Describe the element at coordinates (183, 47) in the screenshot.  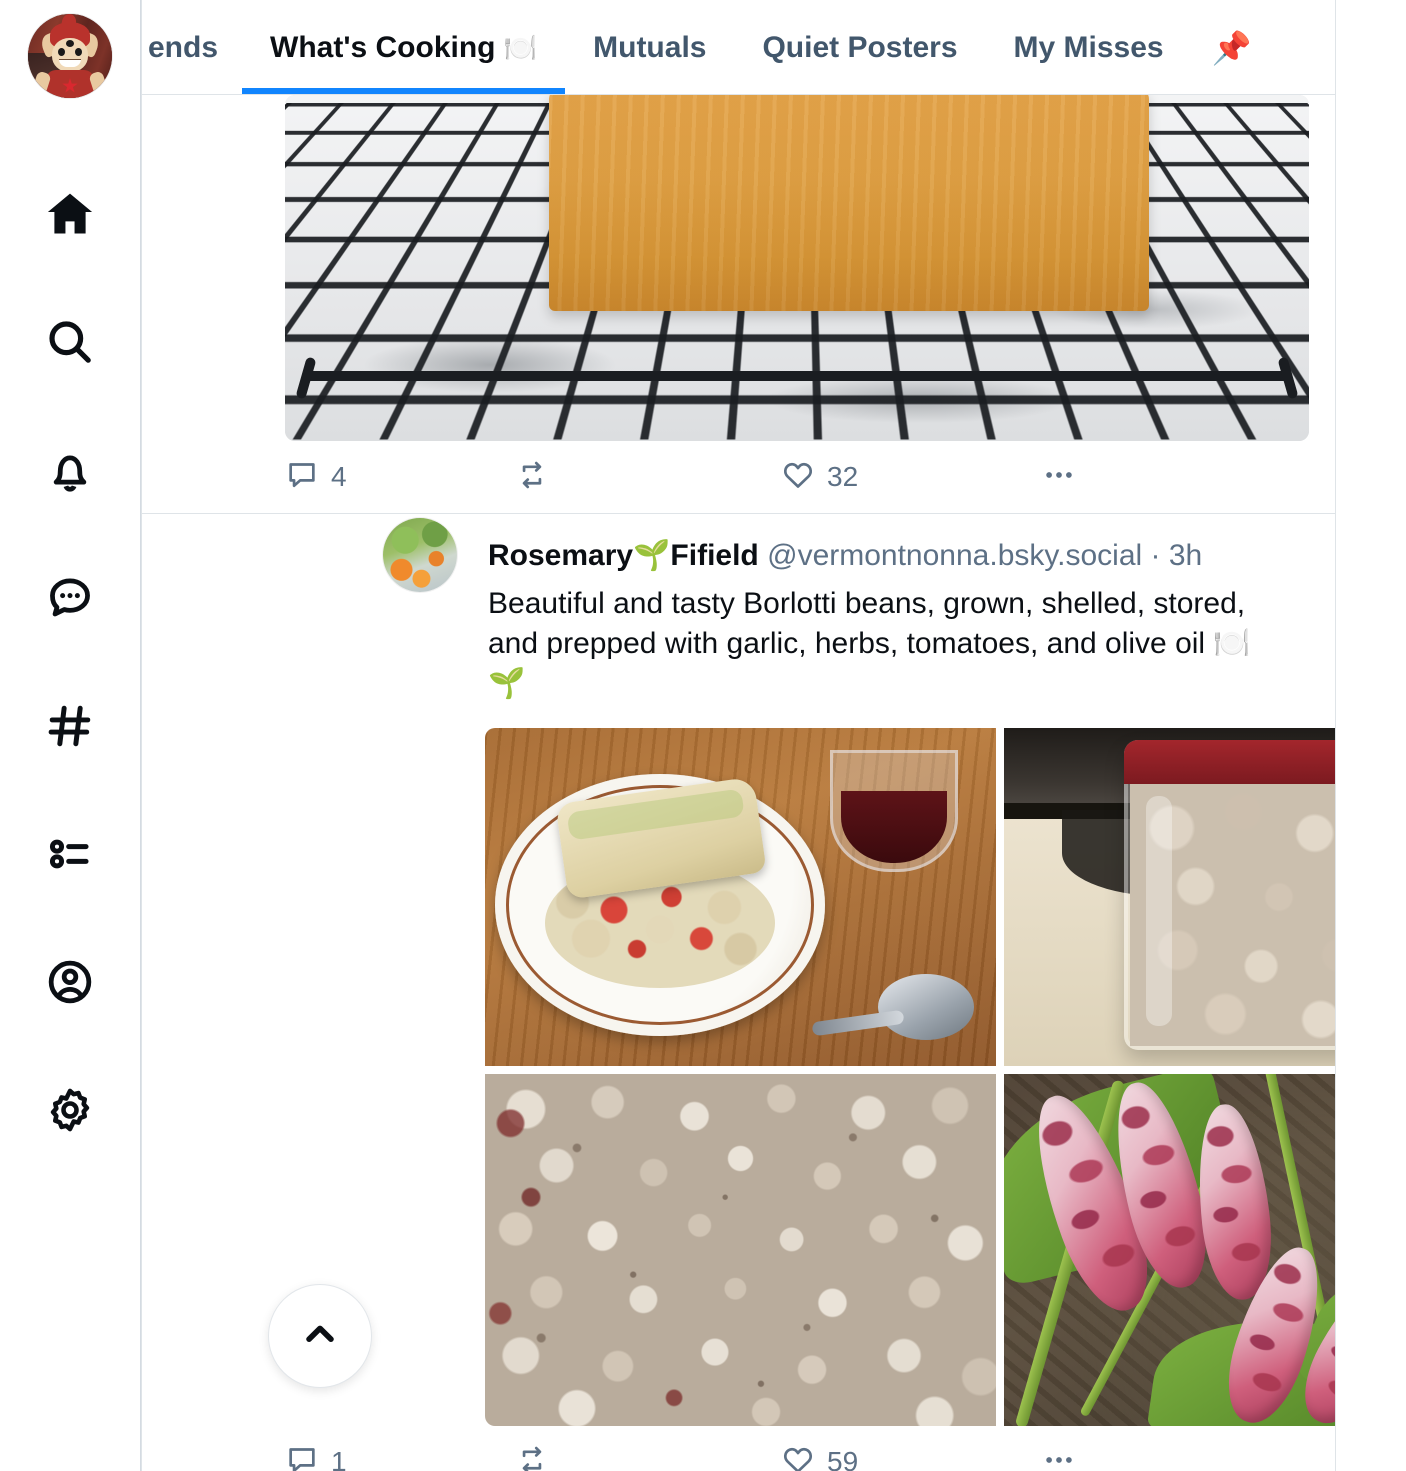
I see `tab-label: ends` at that location.